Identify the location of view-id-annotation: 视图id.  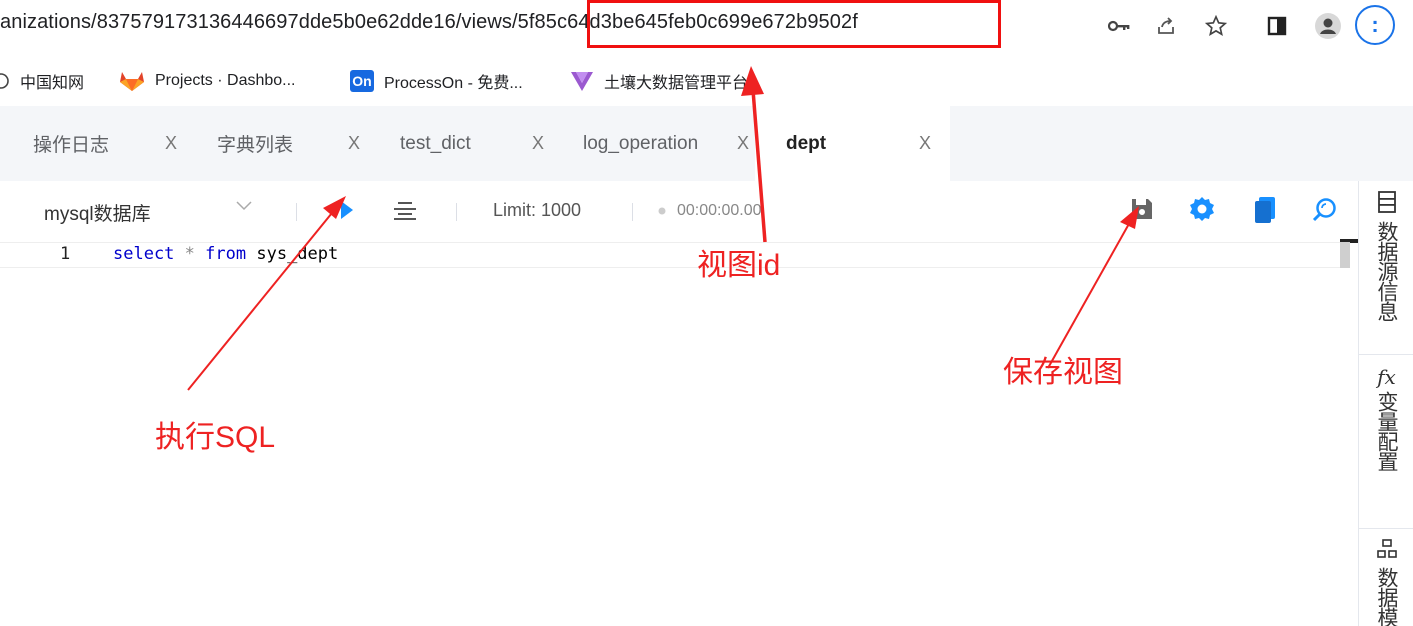
(739, 265).